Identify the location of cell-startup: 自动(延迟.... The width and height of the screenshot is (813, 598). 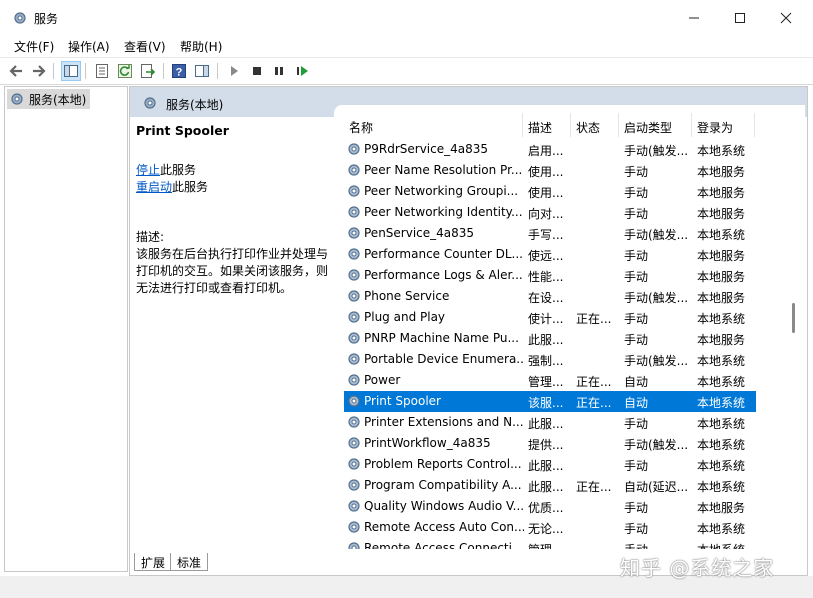
(656, 487).